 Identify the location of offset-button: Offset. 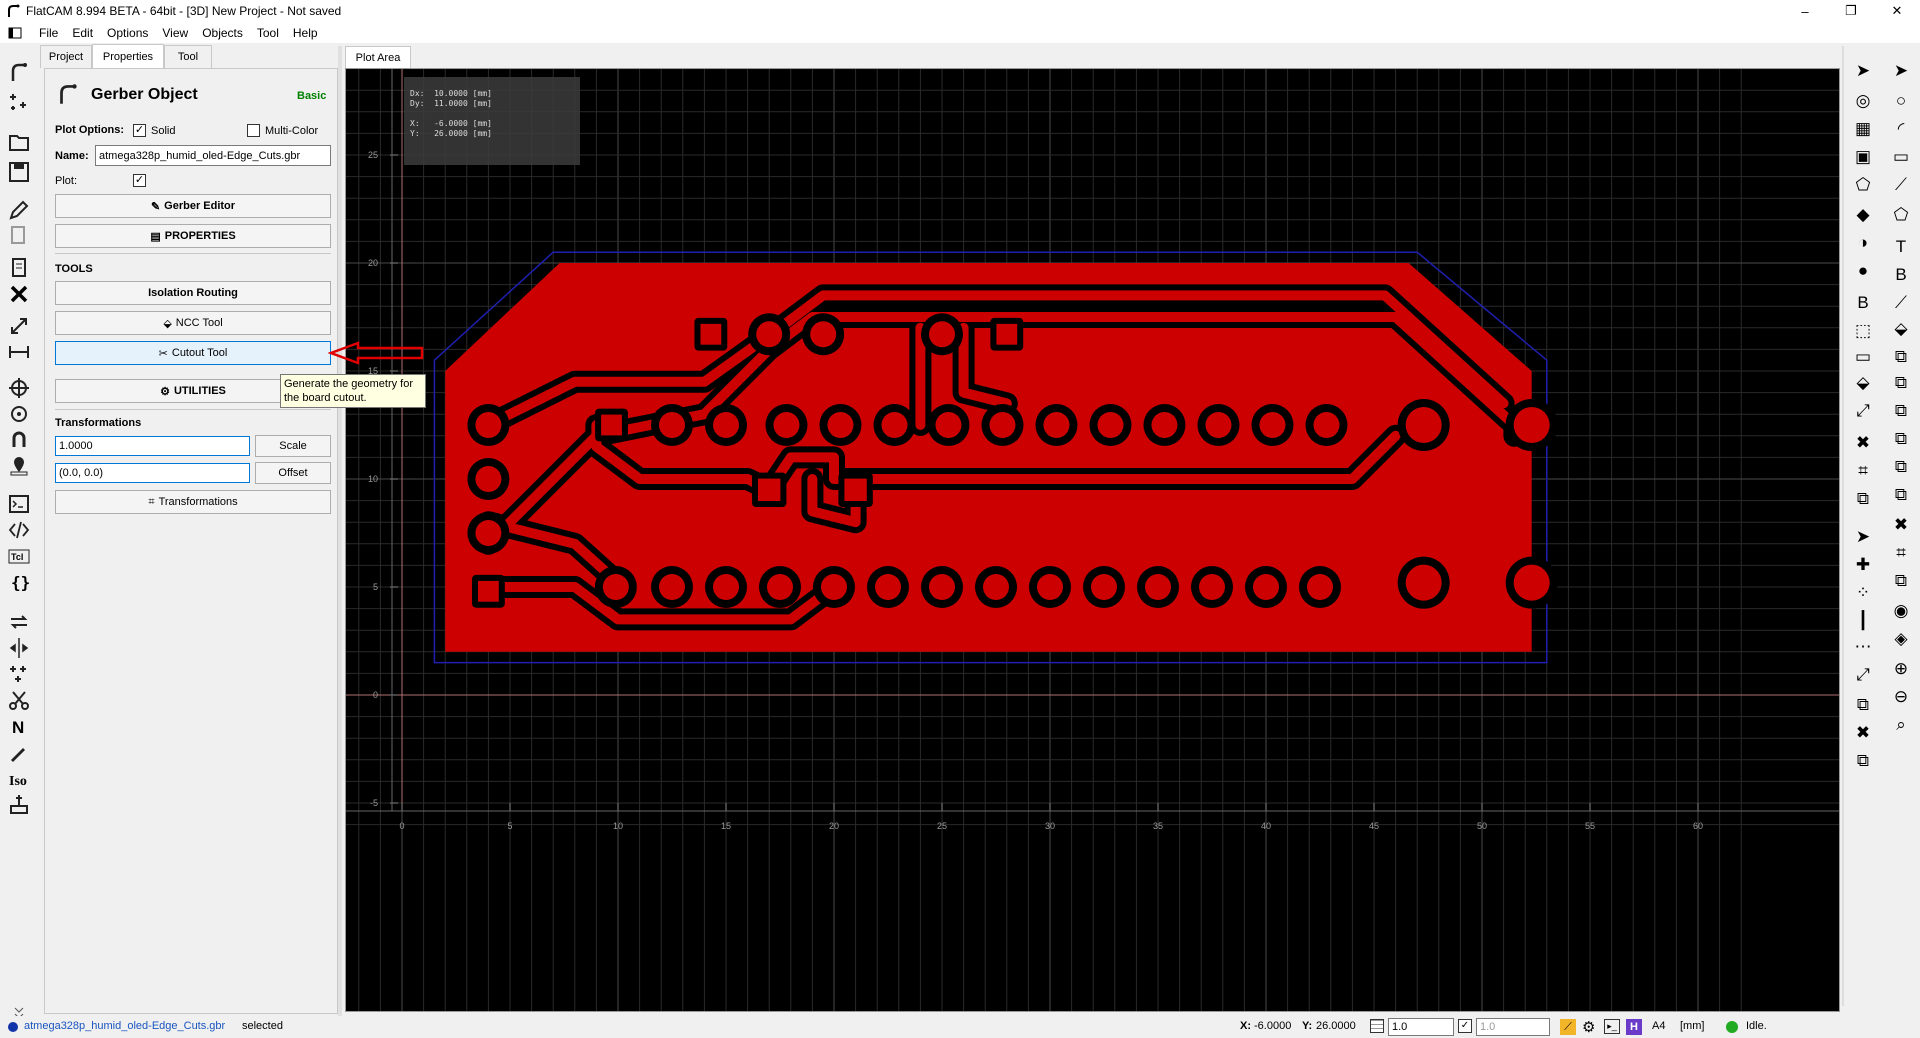
(293, 473).